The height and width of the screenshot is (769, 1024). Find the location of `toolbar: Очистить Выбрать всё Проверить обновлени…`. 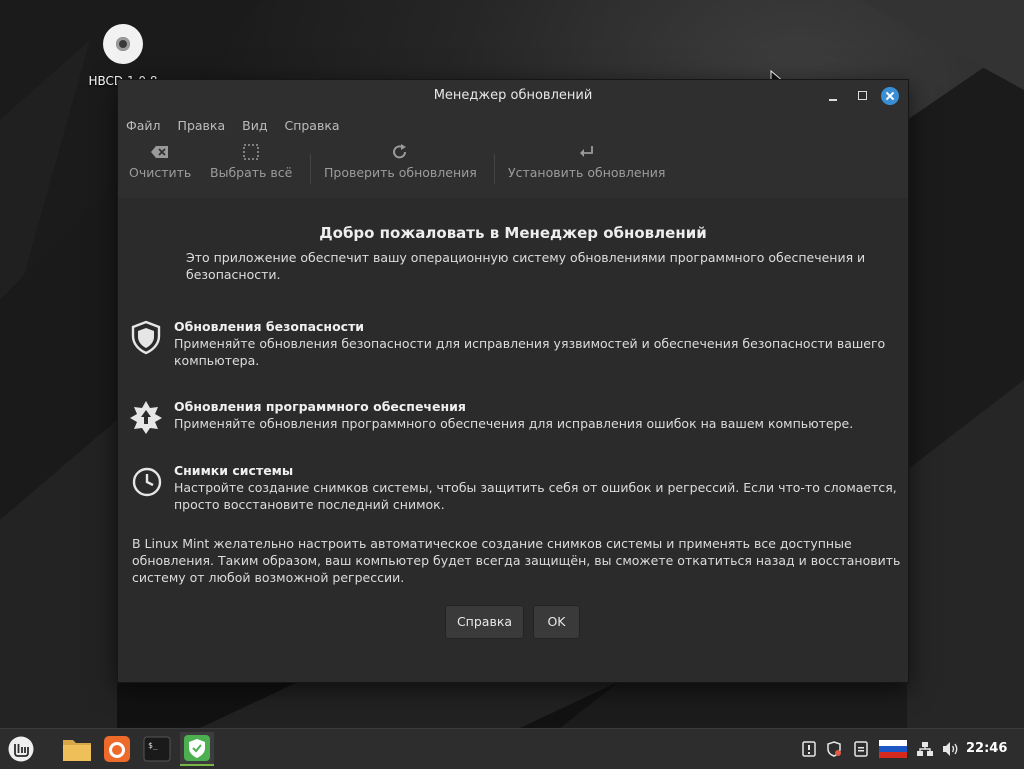

toolbar: Очистить Выбрать всё Проверить обновлени… is located at coordinates (513, 168).